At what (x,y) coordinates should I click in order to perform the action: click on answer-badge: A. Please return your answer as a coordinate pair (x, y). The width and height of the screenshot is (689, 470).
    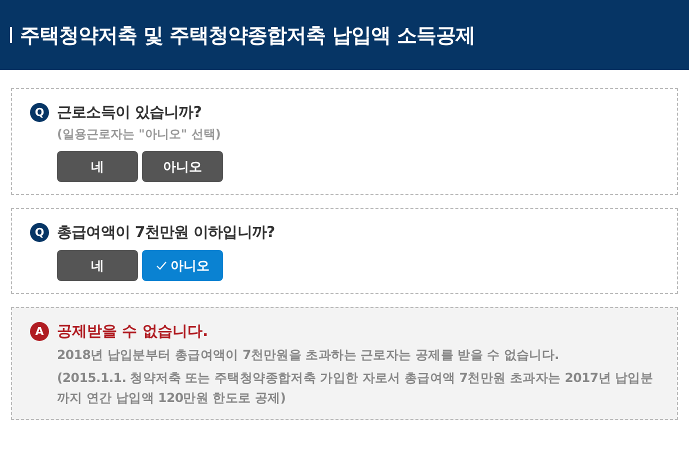
    Looking at the image, I should click on (39, 331).